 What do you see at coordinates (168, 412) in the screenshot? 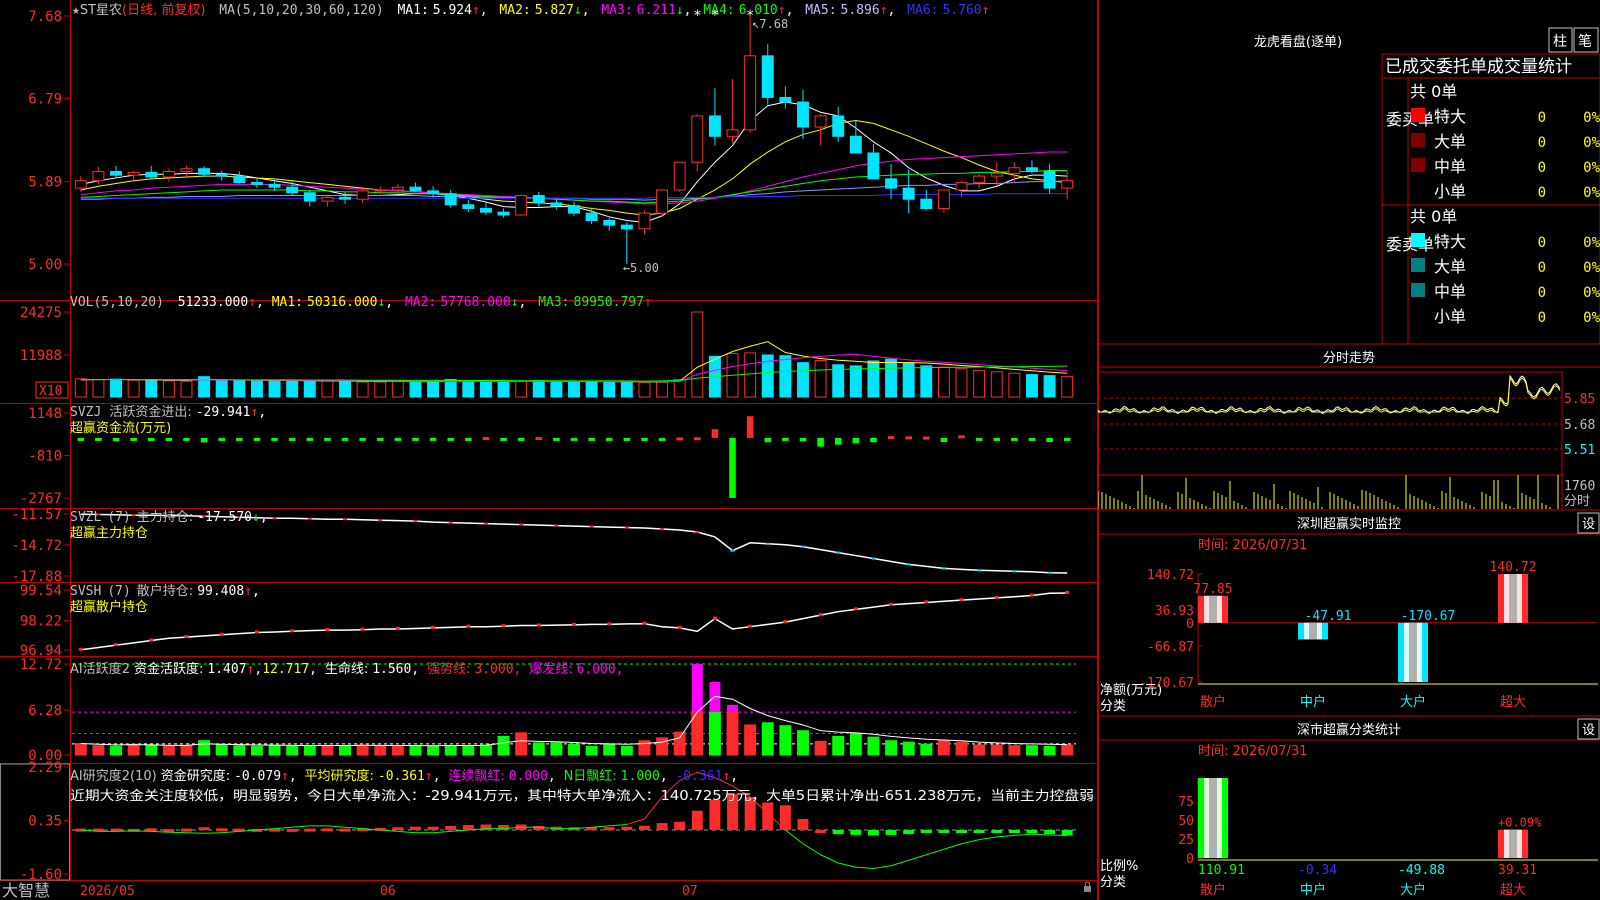
I see `svzj-legend: SVZJ 活跃资金进出: -29.941↑,` at bounding box center [168, 412].